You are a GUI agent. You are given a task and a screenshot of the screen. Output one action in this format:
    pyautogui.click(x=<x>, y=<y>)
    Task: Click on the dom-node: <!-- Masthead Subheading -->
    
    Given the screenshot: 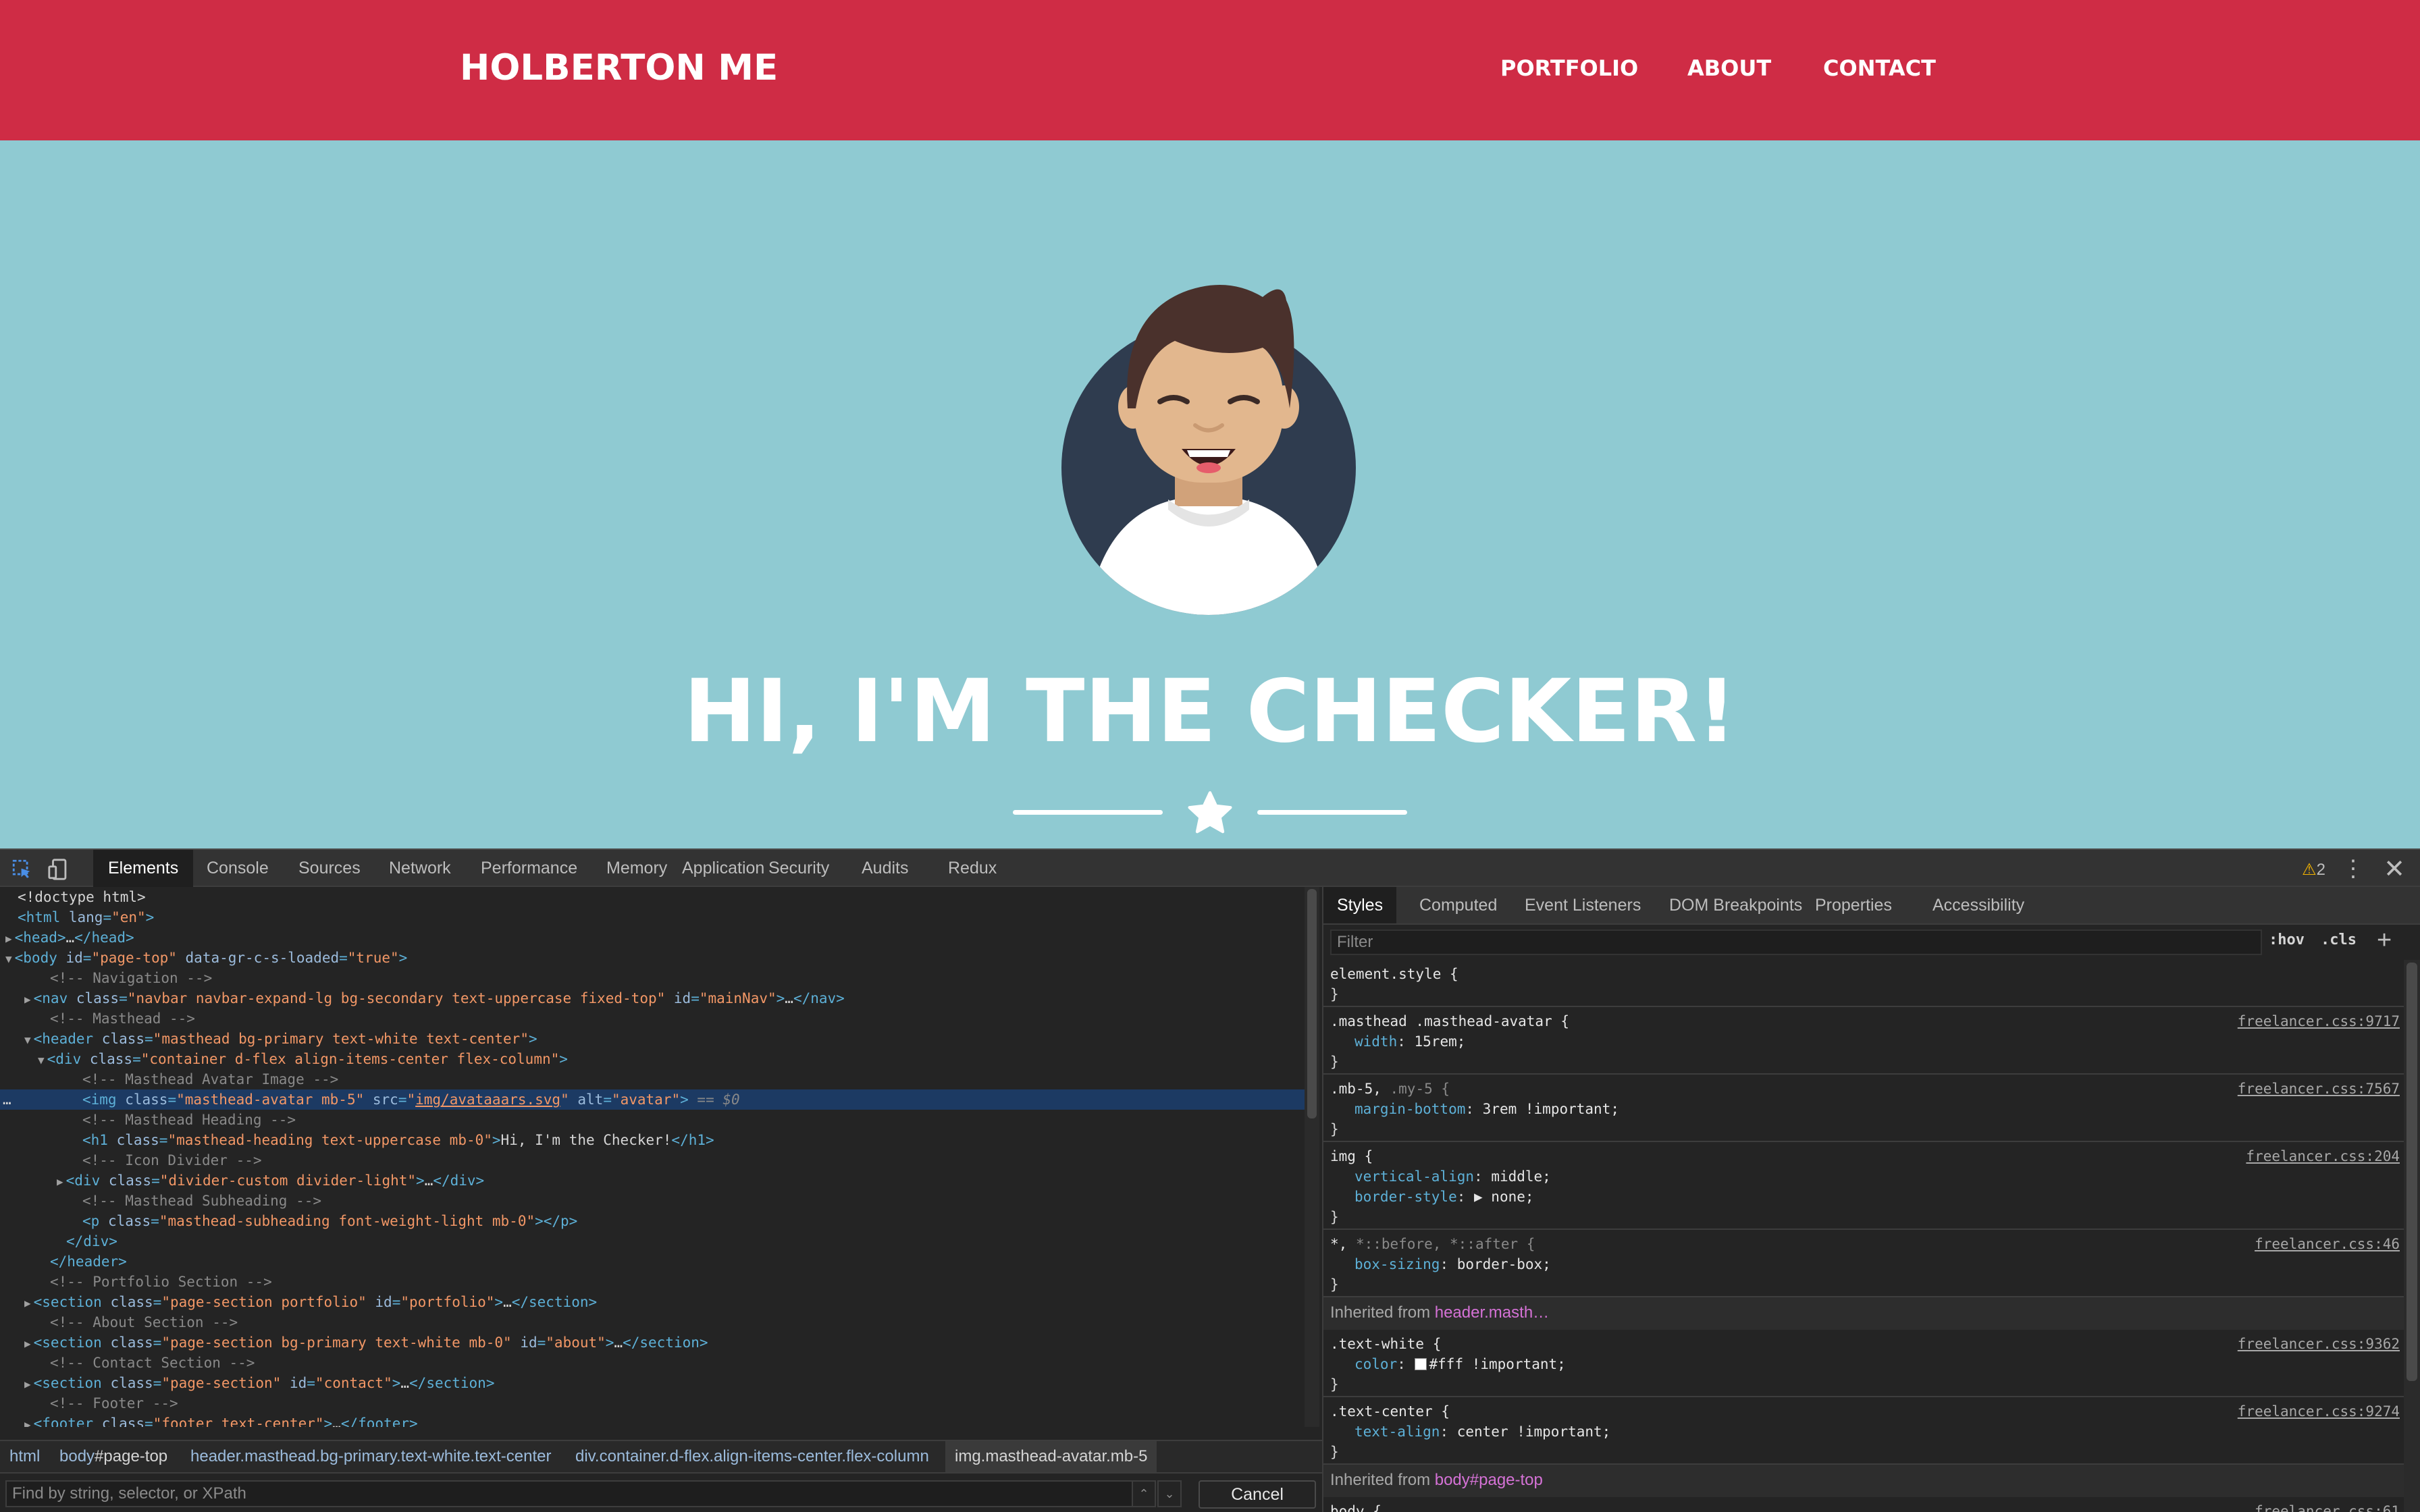 What is the action you would take?
    pyautogui.click(x=652, y=1201)
    